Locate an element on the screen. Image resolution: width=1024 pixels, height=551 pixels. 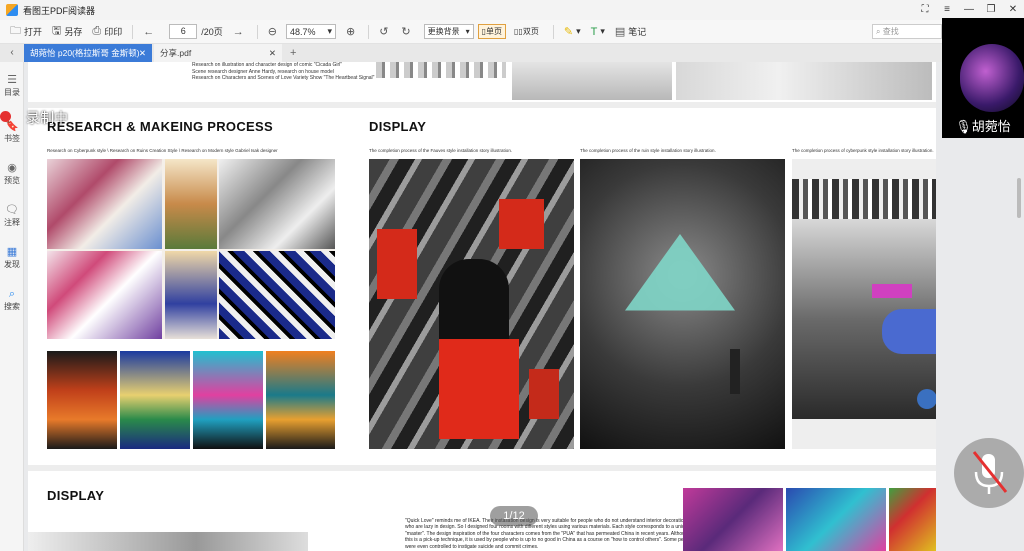
research-moodboard-image is located at coordinates (191, 249).